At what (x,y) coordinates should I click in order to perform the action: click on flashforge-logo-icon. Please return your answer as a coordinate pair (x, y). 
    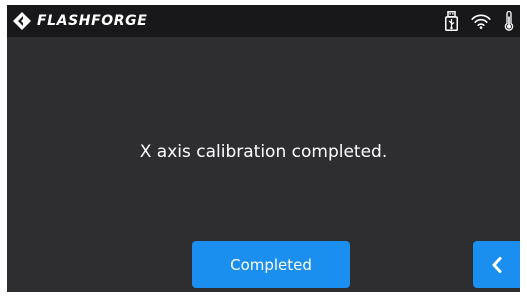
    Looking at the image, I should click on (22, 21).